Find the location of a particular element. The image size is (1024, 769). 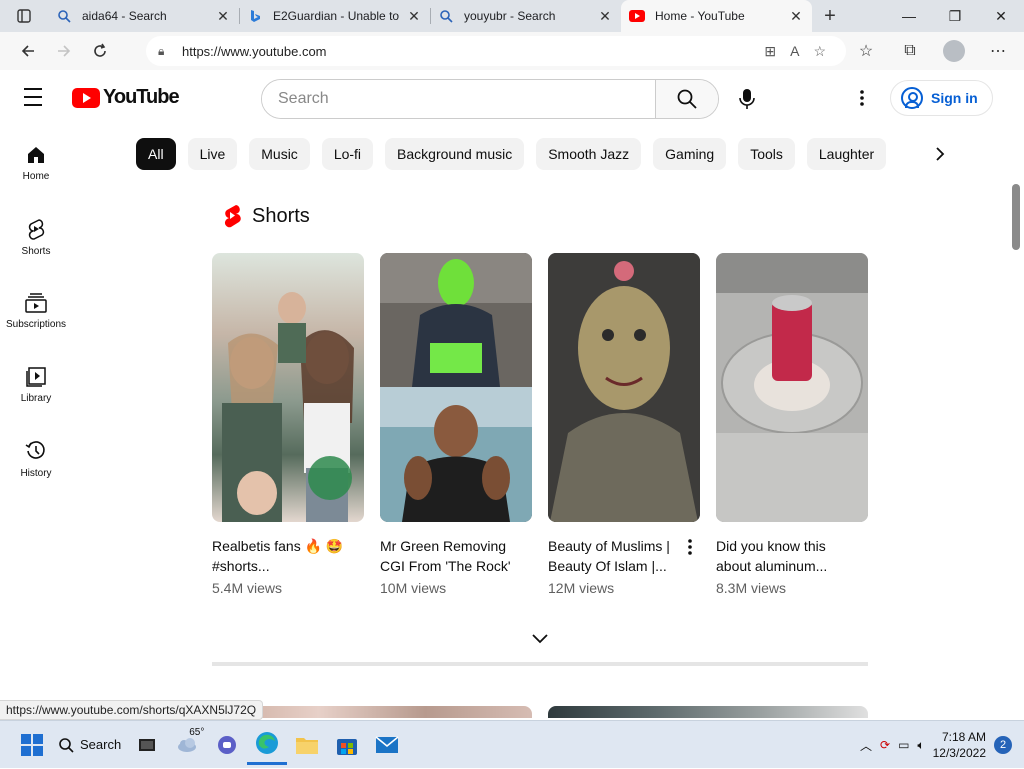

windows-logo-icon is located at coordinates (32, 744).